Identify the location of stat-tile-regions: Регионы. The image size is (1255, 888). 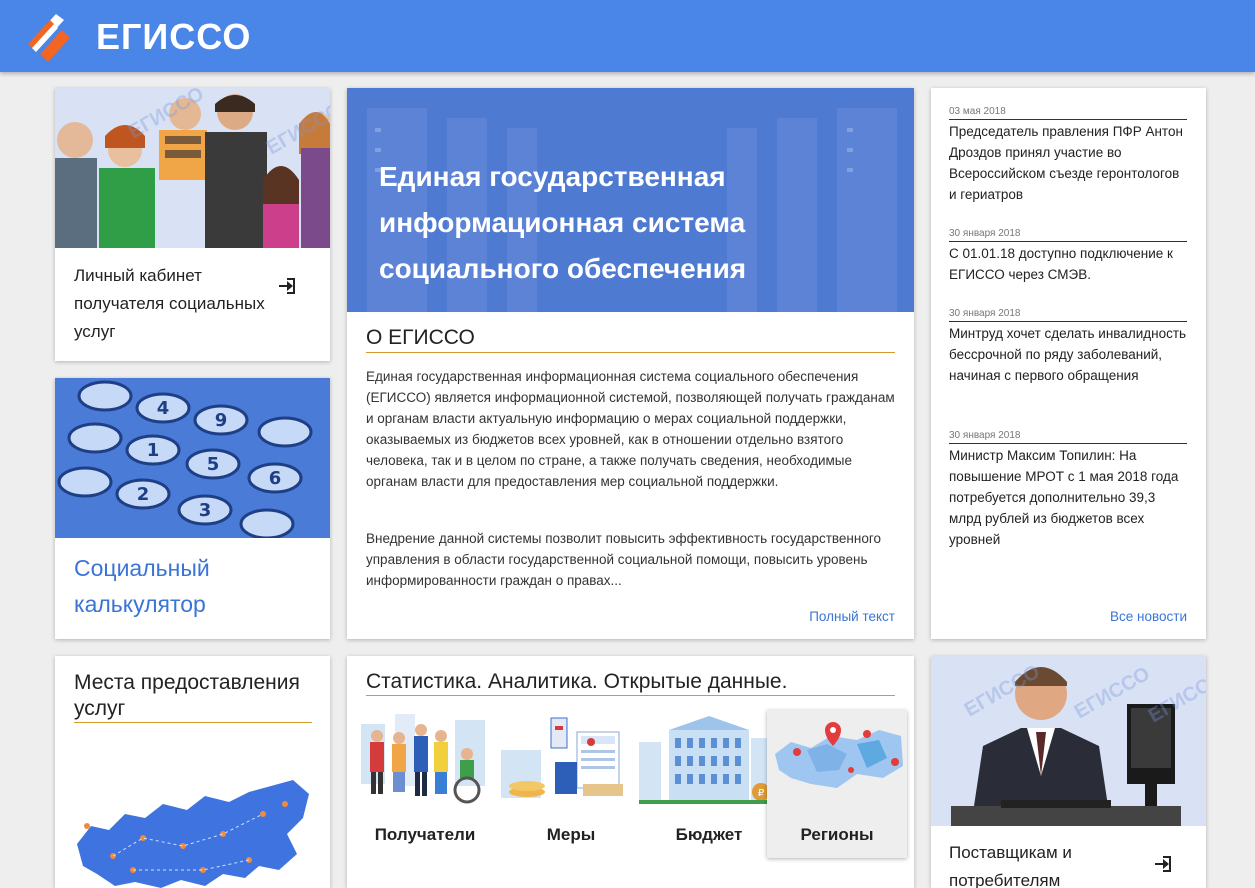
(837, 784).